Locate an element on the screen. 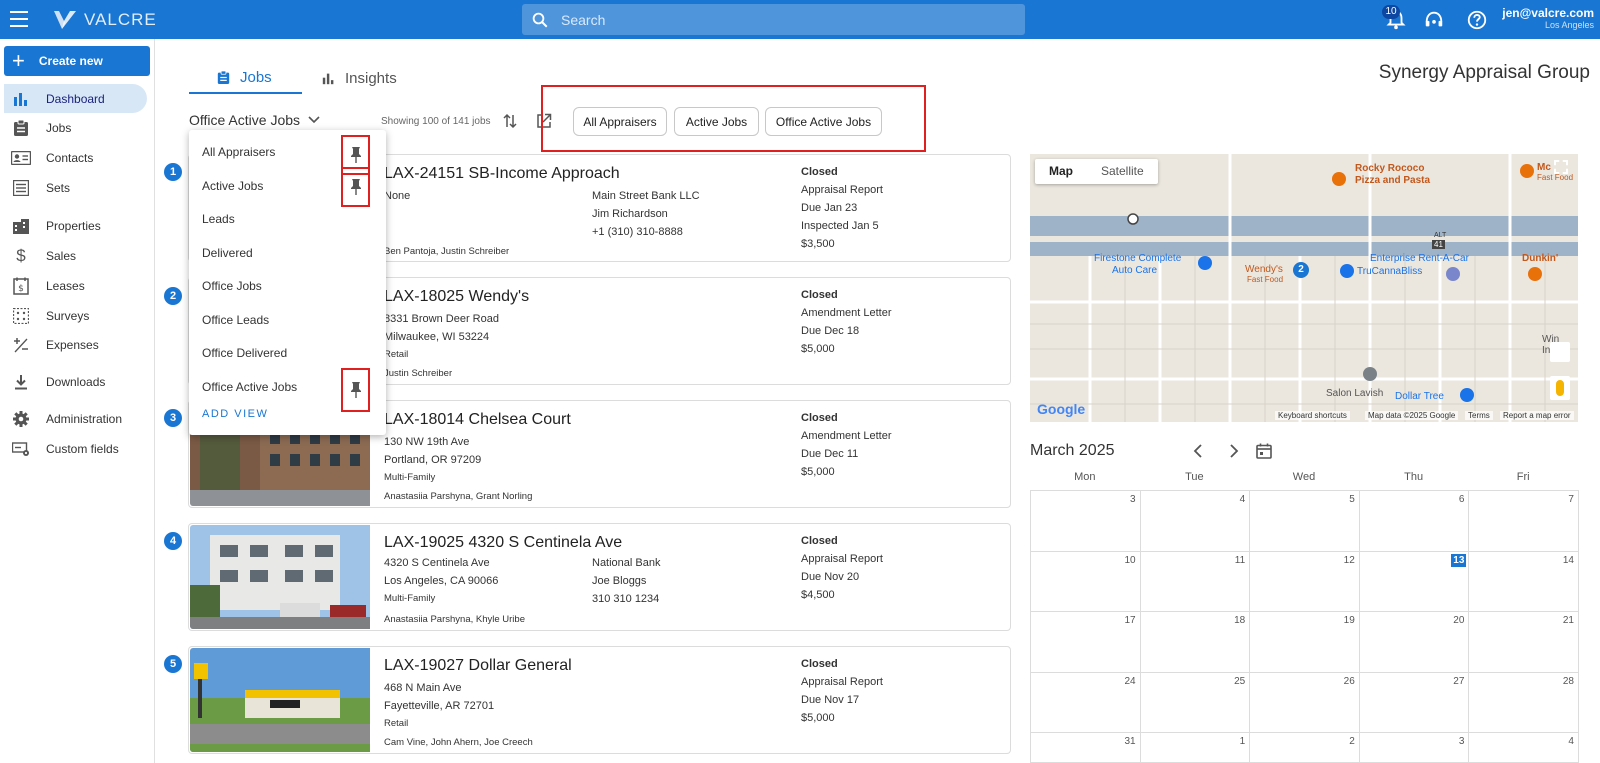 This screenshot has width=1600, height=763. calendar-day-cell: 5 is located at coordinates (1304, 521).